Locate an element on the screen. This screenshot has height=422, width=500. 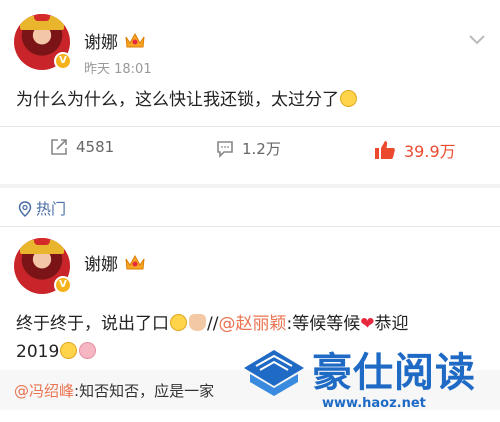
site-watermark: 豪仕阅读 www.haoz.net is located at coordinates (371, 381).